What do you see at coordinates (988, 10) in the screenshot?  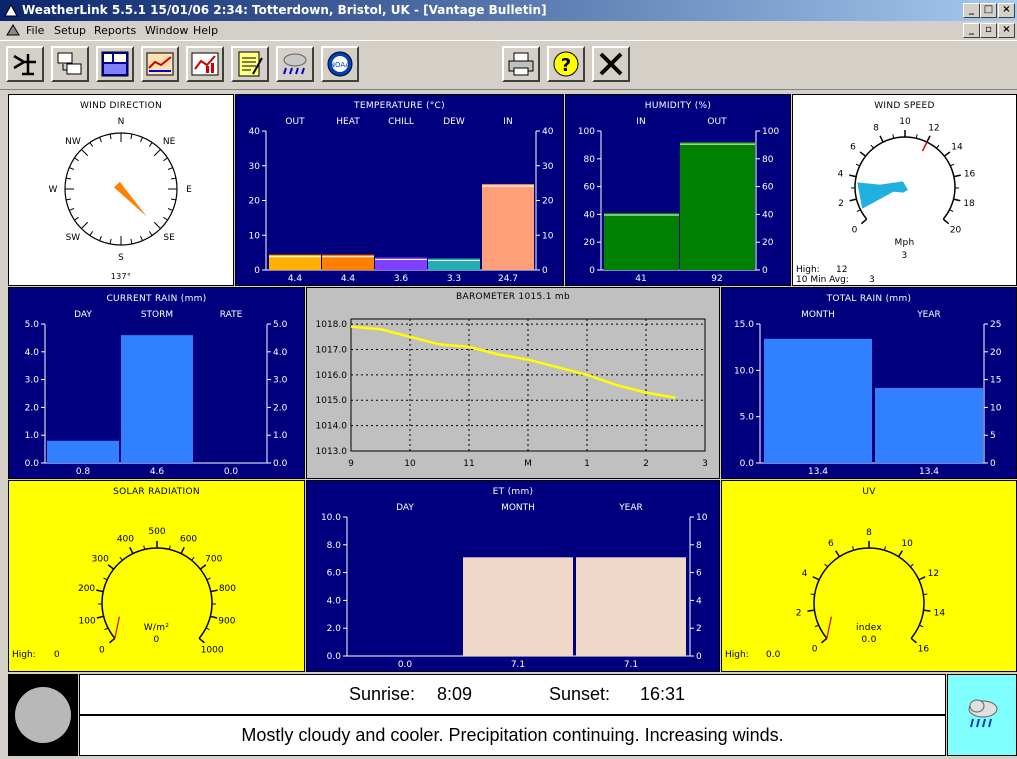 I see `maximize-button: □` at bounding box center [988, 10].